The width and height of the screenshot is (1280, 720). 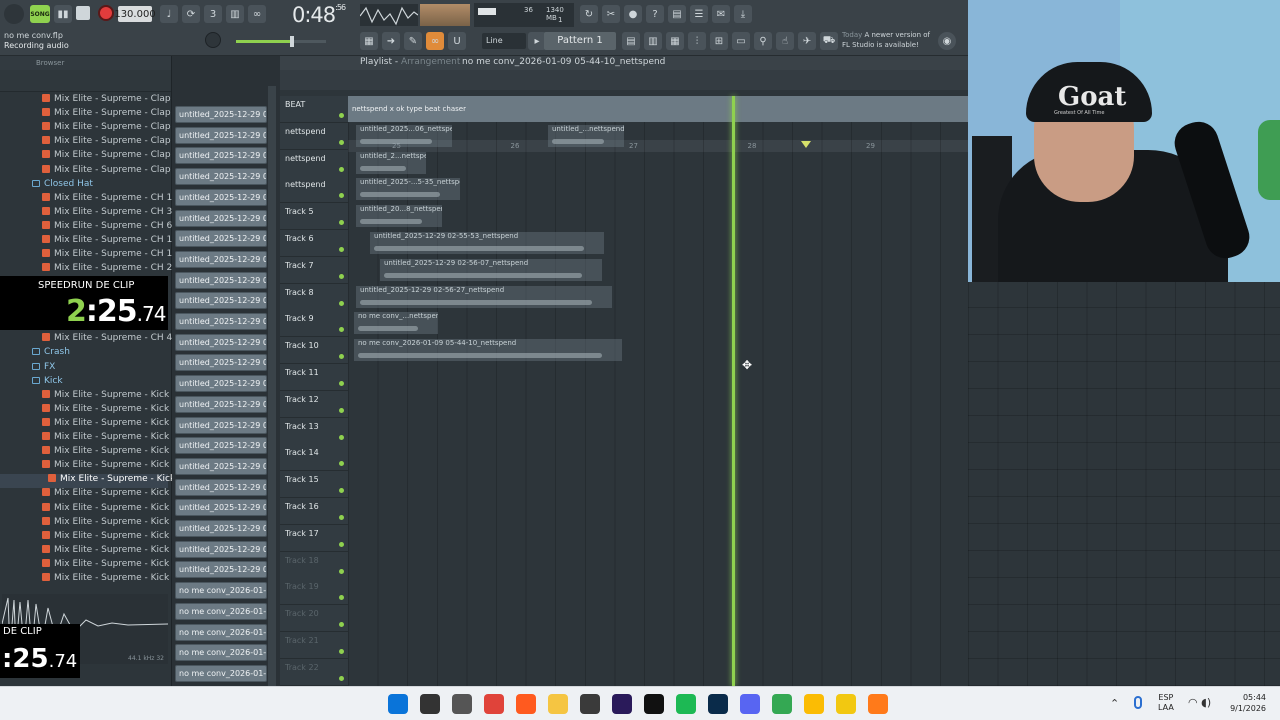 What do you see at coordinates (488, 350) in the screenshot?
I see `audio-clip: no me conv_2026-01-09 05-44-10_nettspend` at bounding box center [488, 350].